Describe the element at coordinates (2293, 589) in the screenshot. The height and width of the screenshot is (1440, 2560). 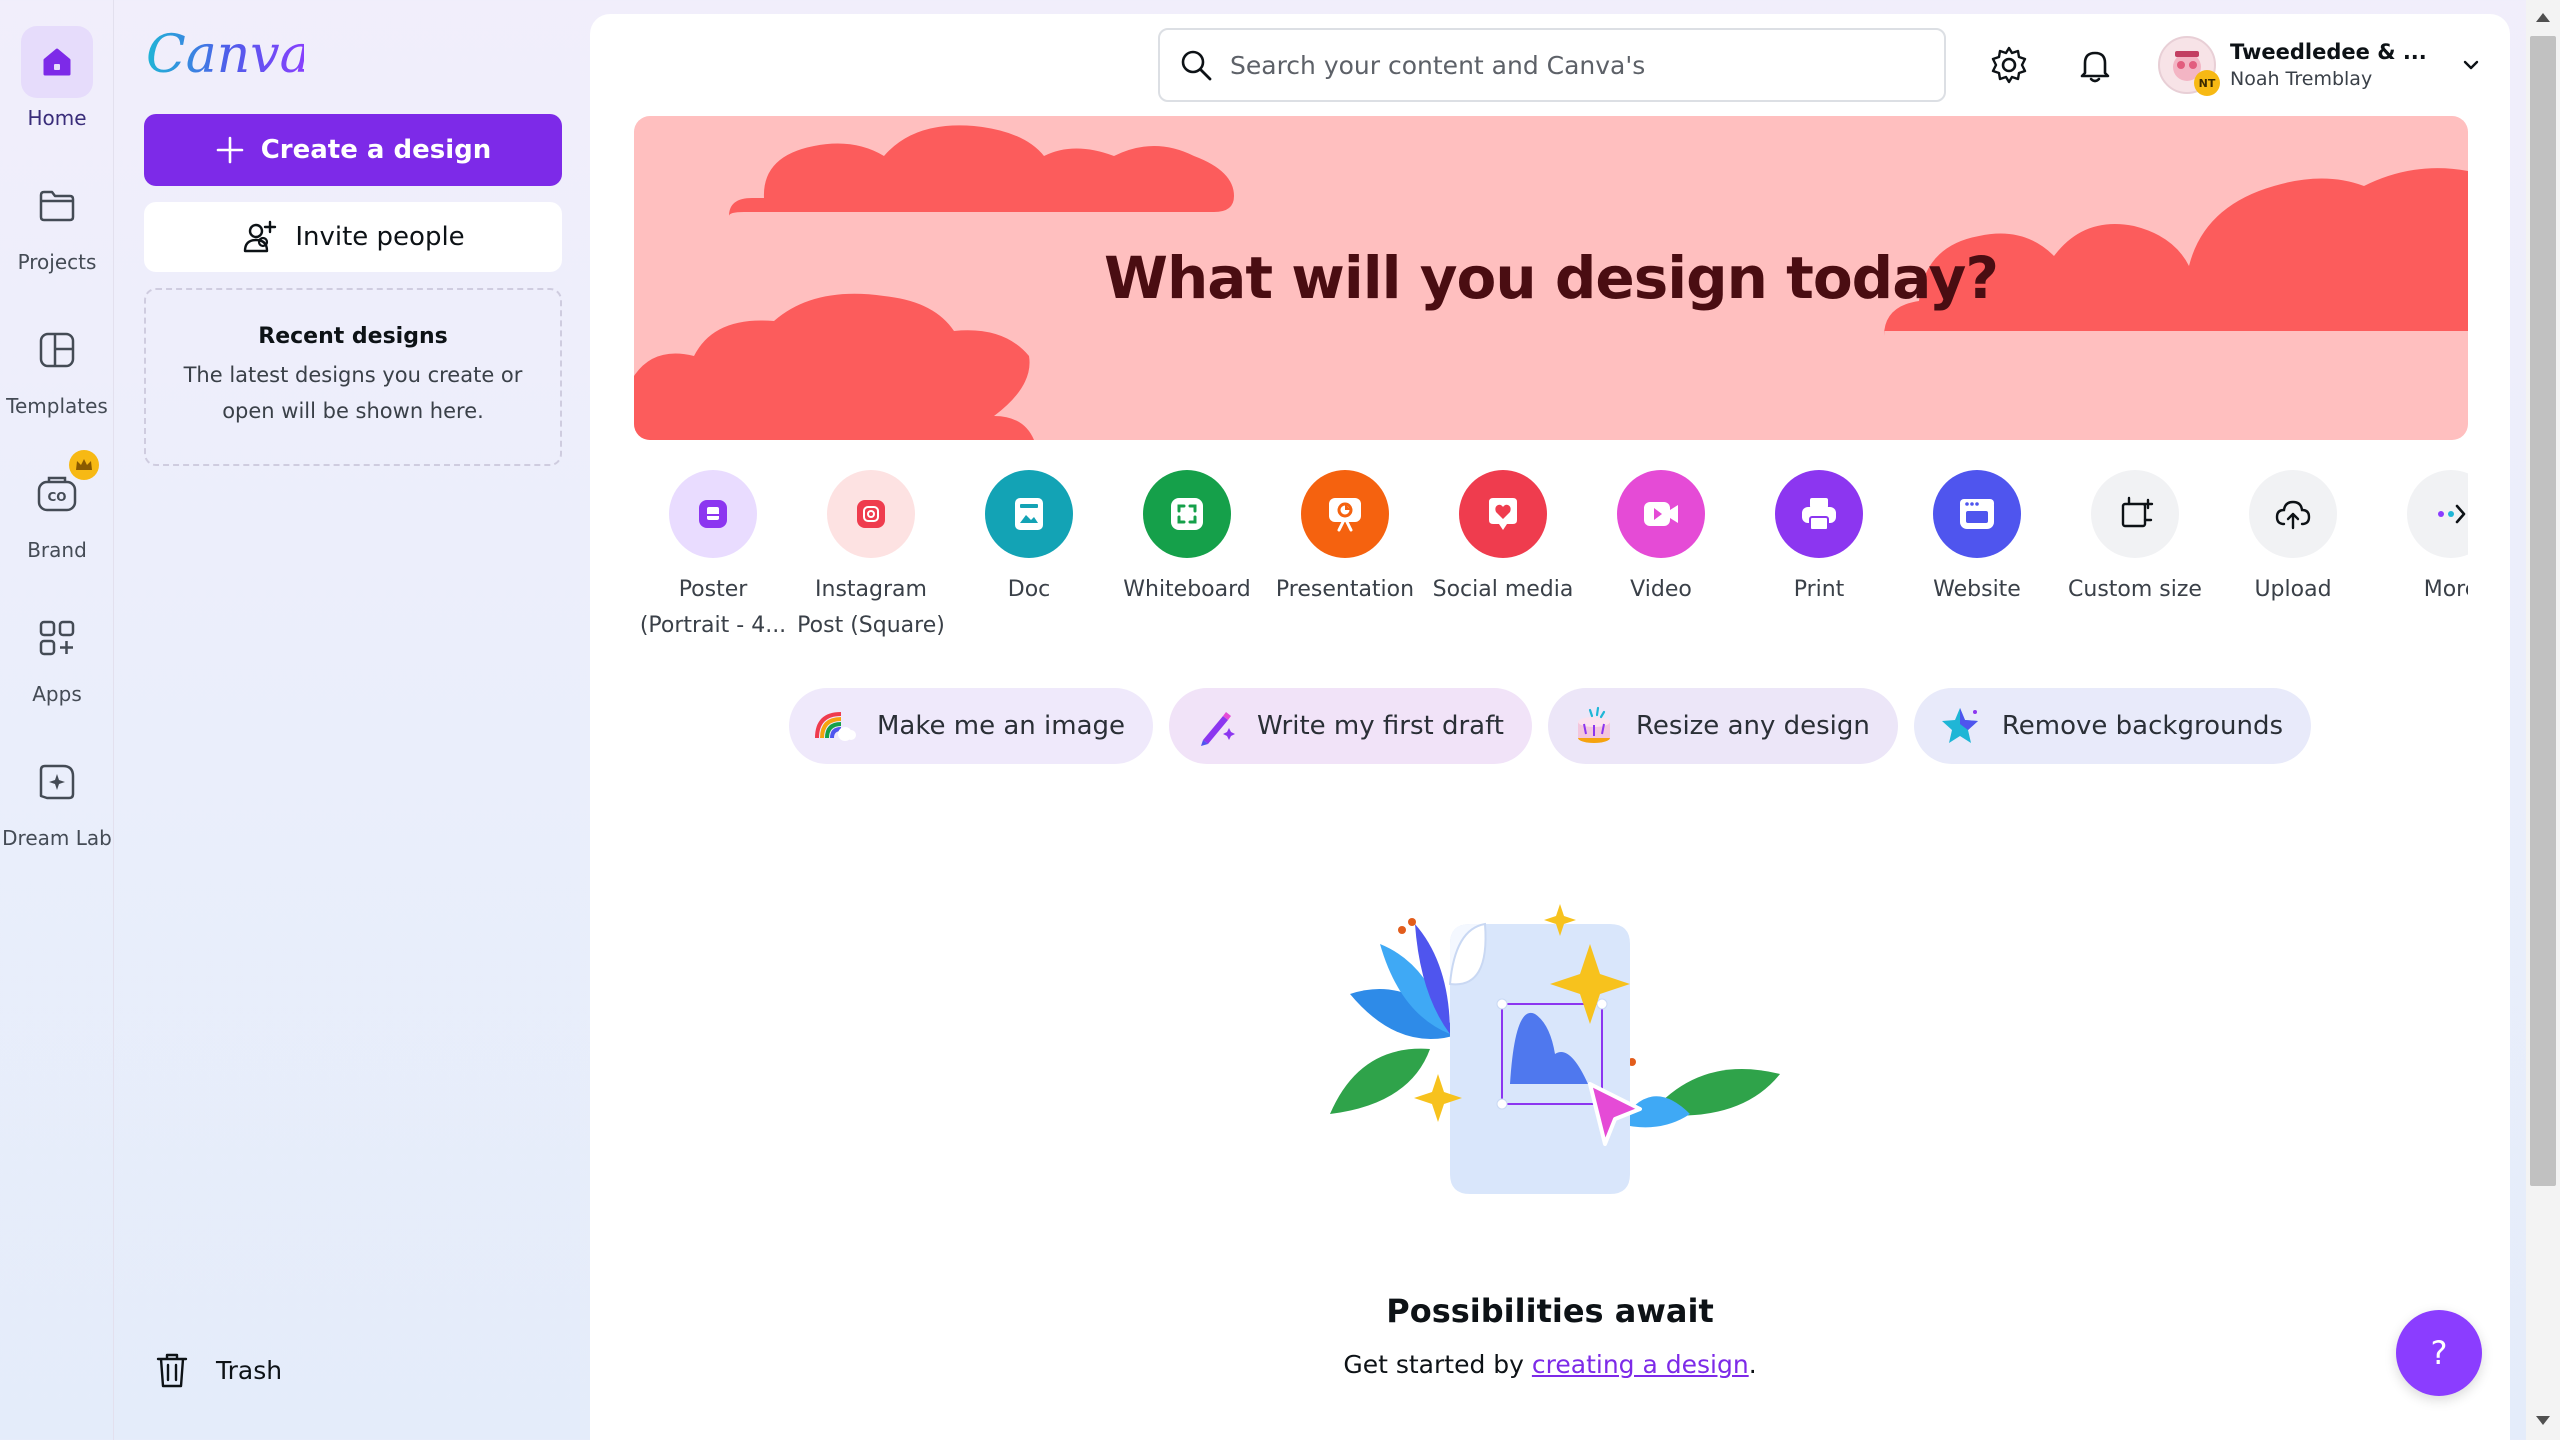
I see `design-type-label: Upload` at that location.